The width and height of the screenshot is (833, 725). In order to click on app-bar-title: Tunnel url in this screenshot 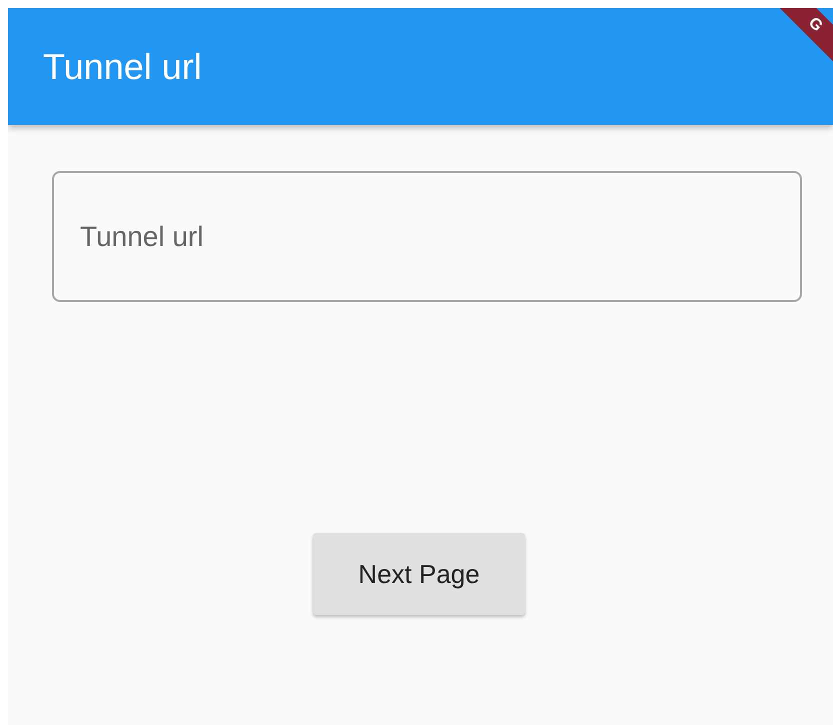, I will do `click(122, 66)`.